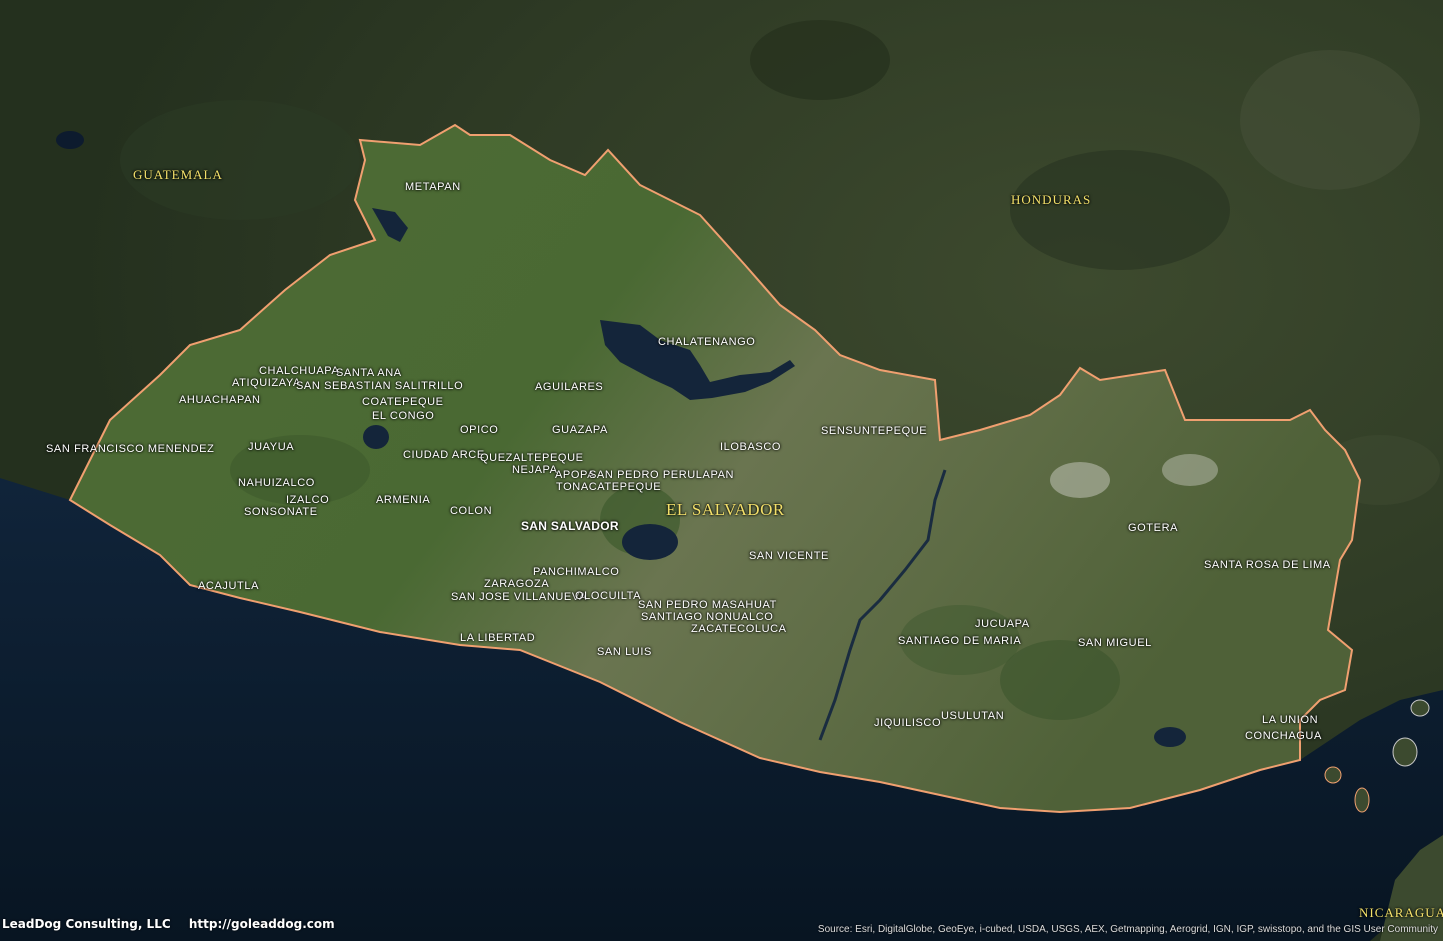  Describe the element at coordinates (576, 572) in the screenshot. I see `place-label-panchimalco: PANCHIMALCO` at that location.